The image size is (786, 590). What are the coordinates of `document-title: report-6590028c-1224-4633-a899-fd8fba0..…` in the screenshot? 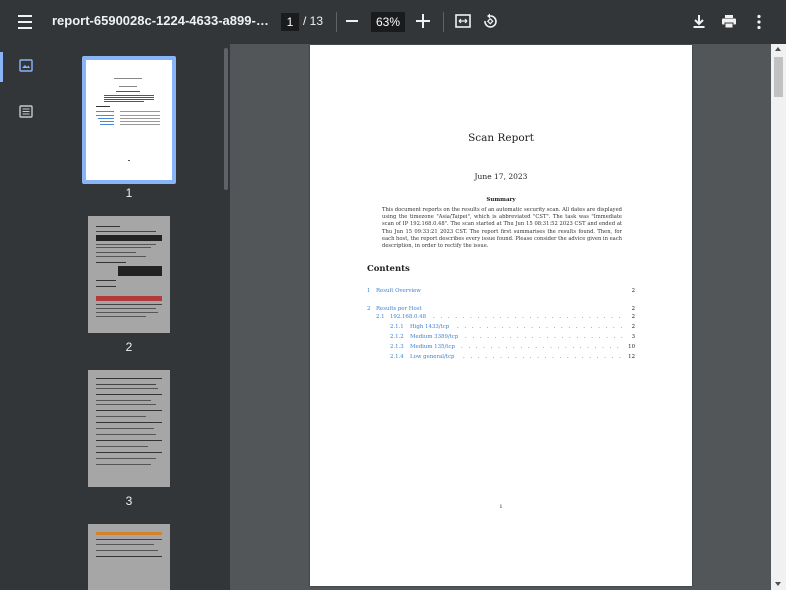 It's located at (161, 20).